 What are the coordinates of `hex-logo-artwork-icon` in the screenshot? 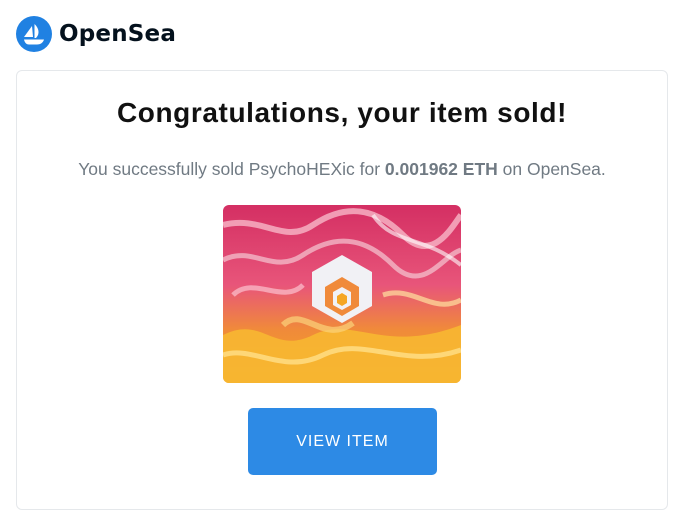 It's located at (342, 294).